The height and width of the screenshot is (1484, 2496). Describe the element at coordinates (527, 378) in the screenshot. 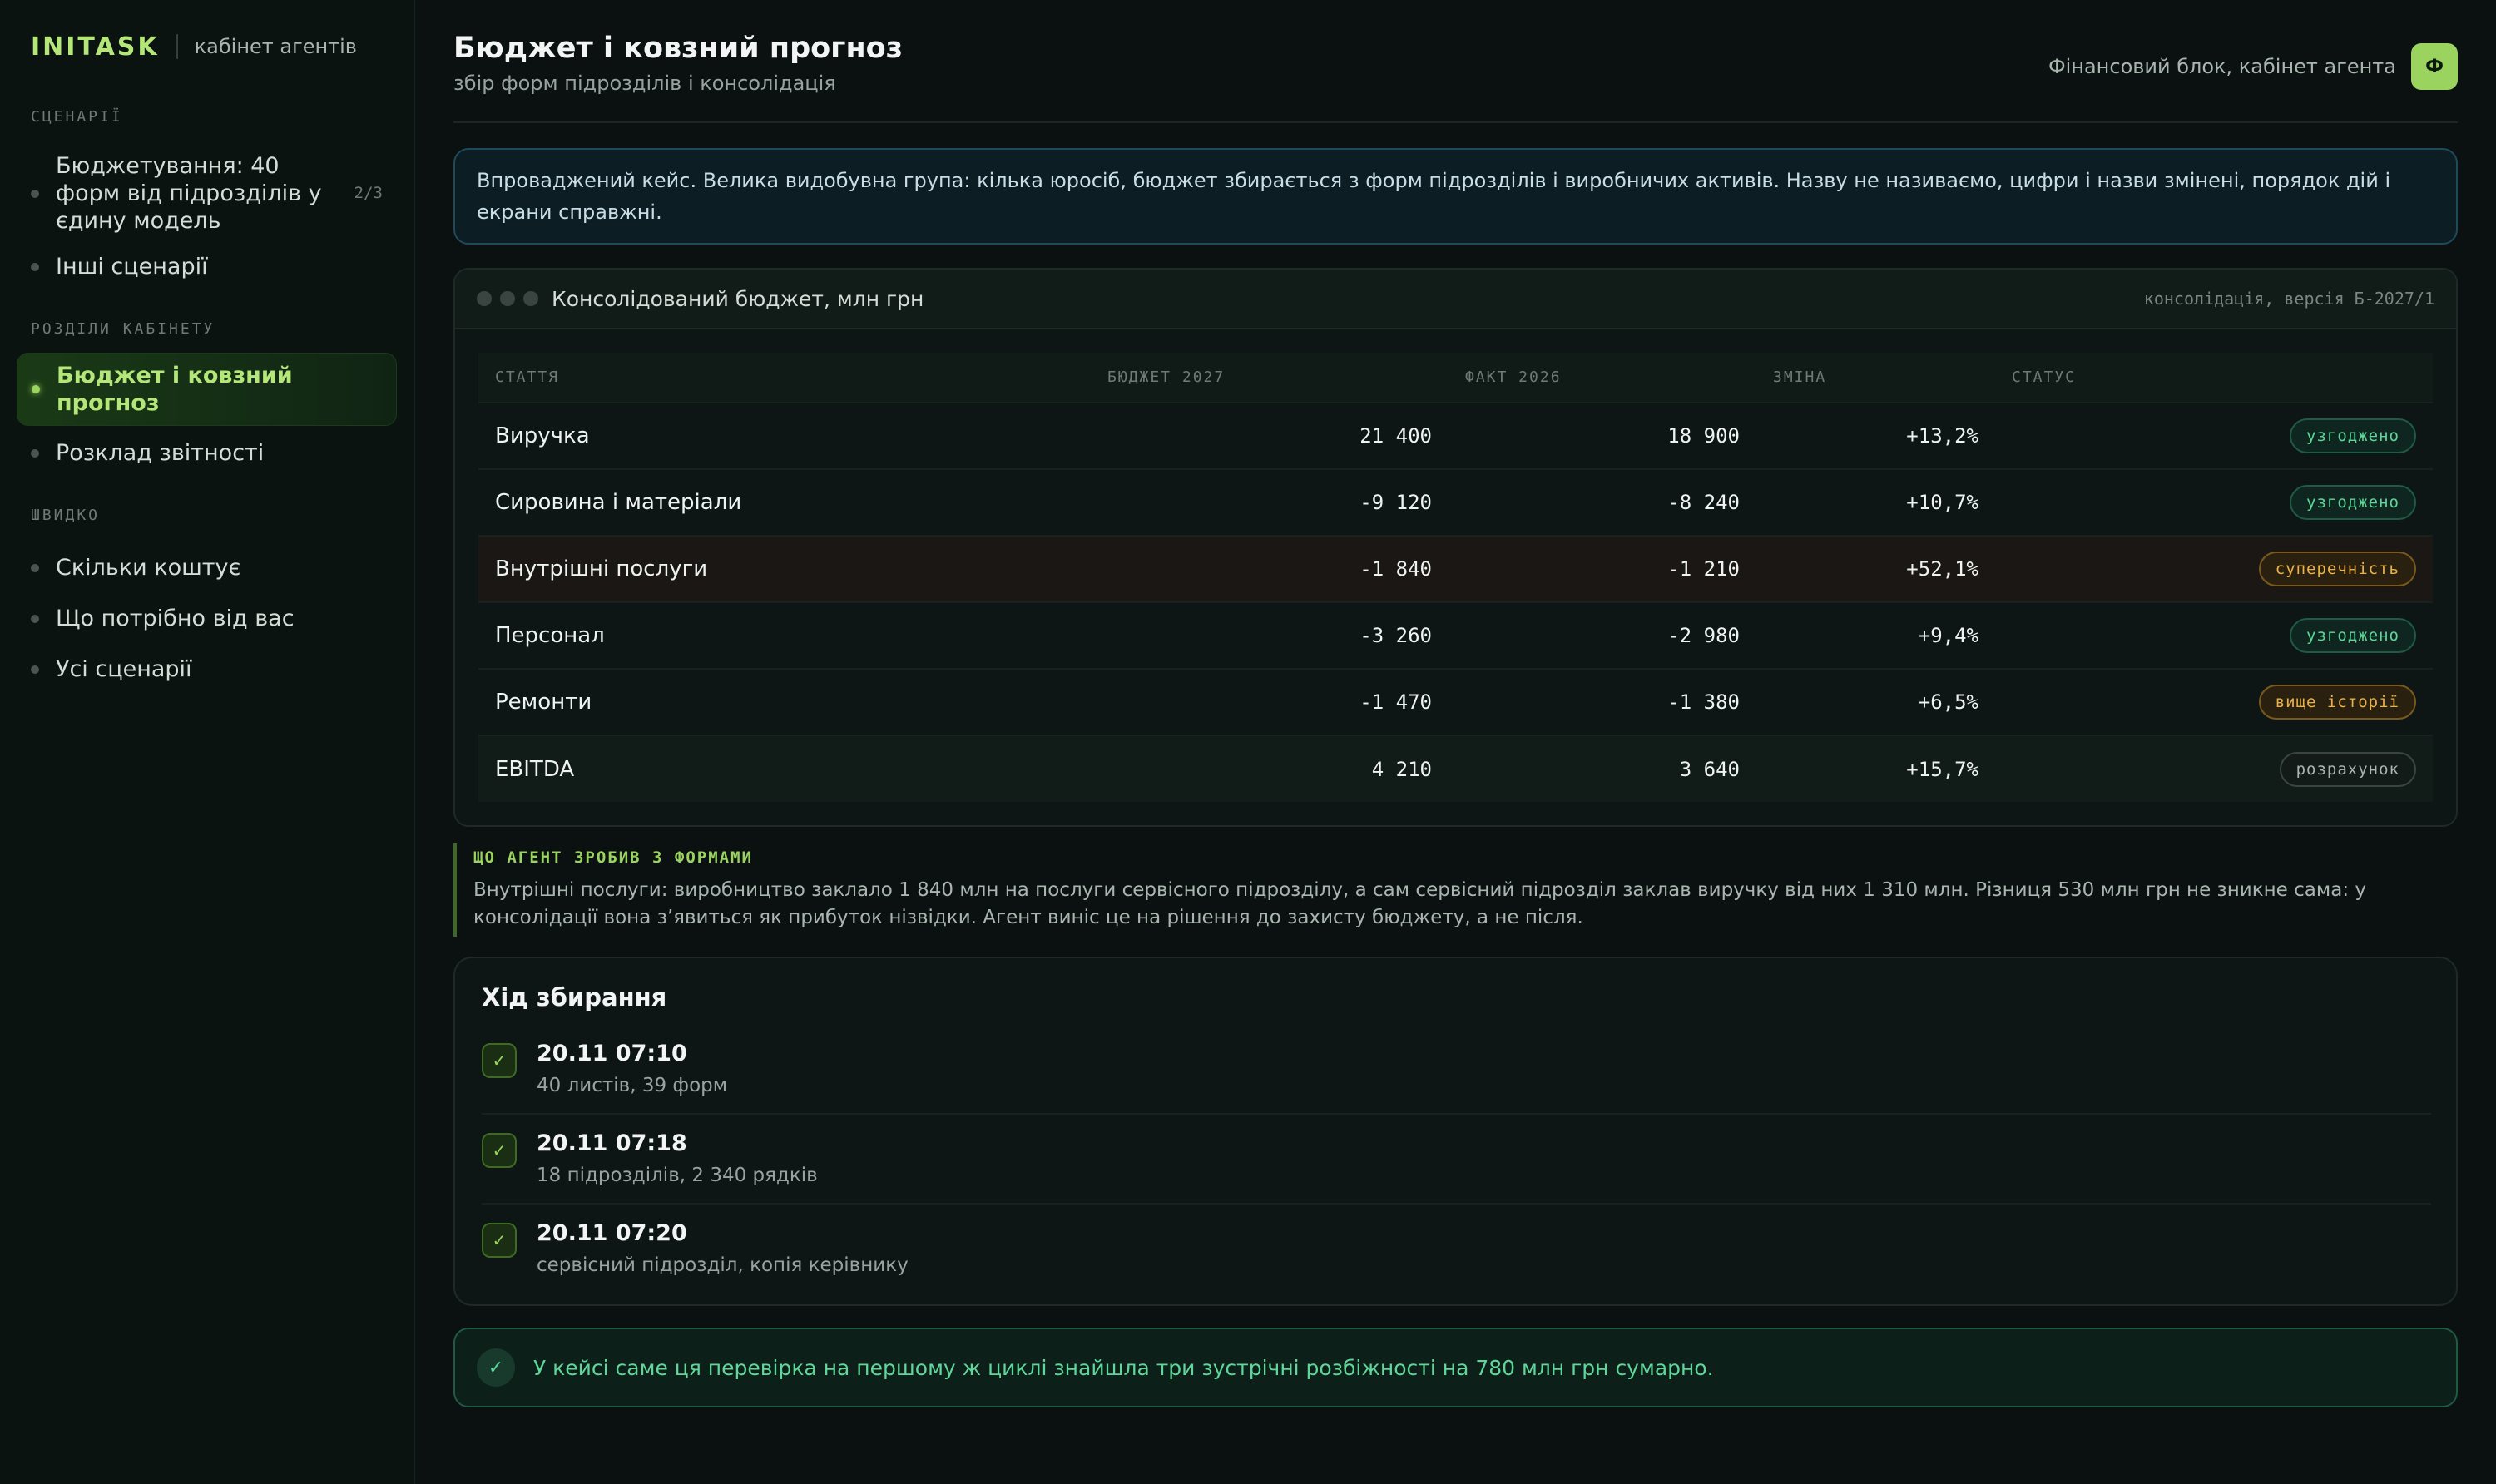

I see `column-header-item: СТАТТЯ` at that location.